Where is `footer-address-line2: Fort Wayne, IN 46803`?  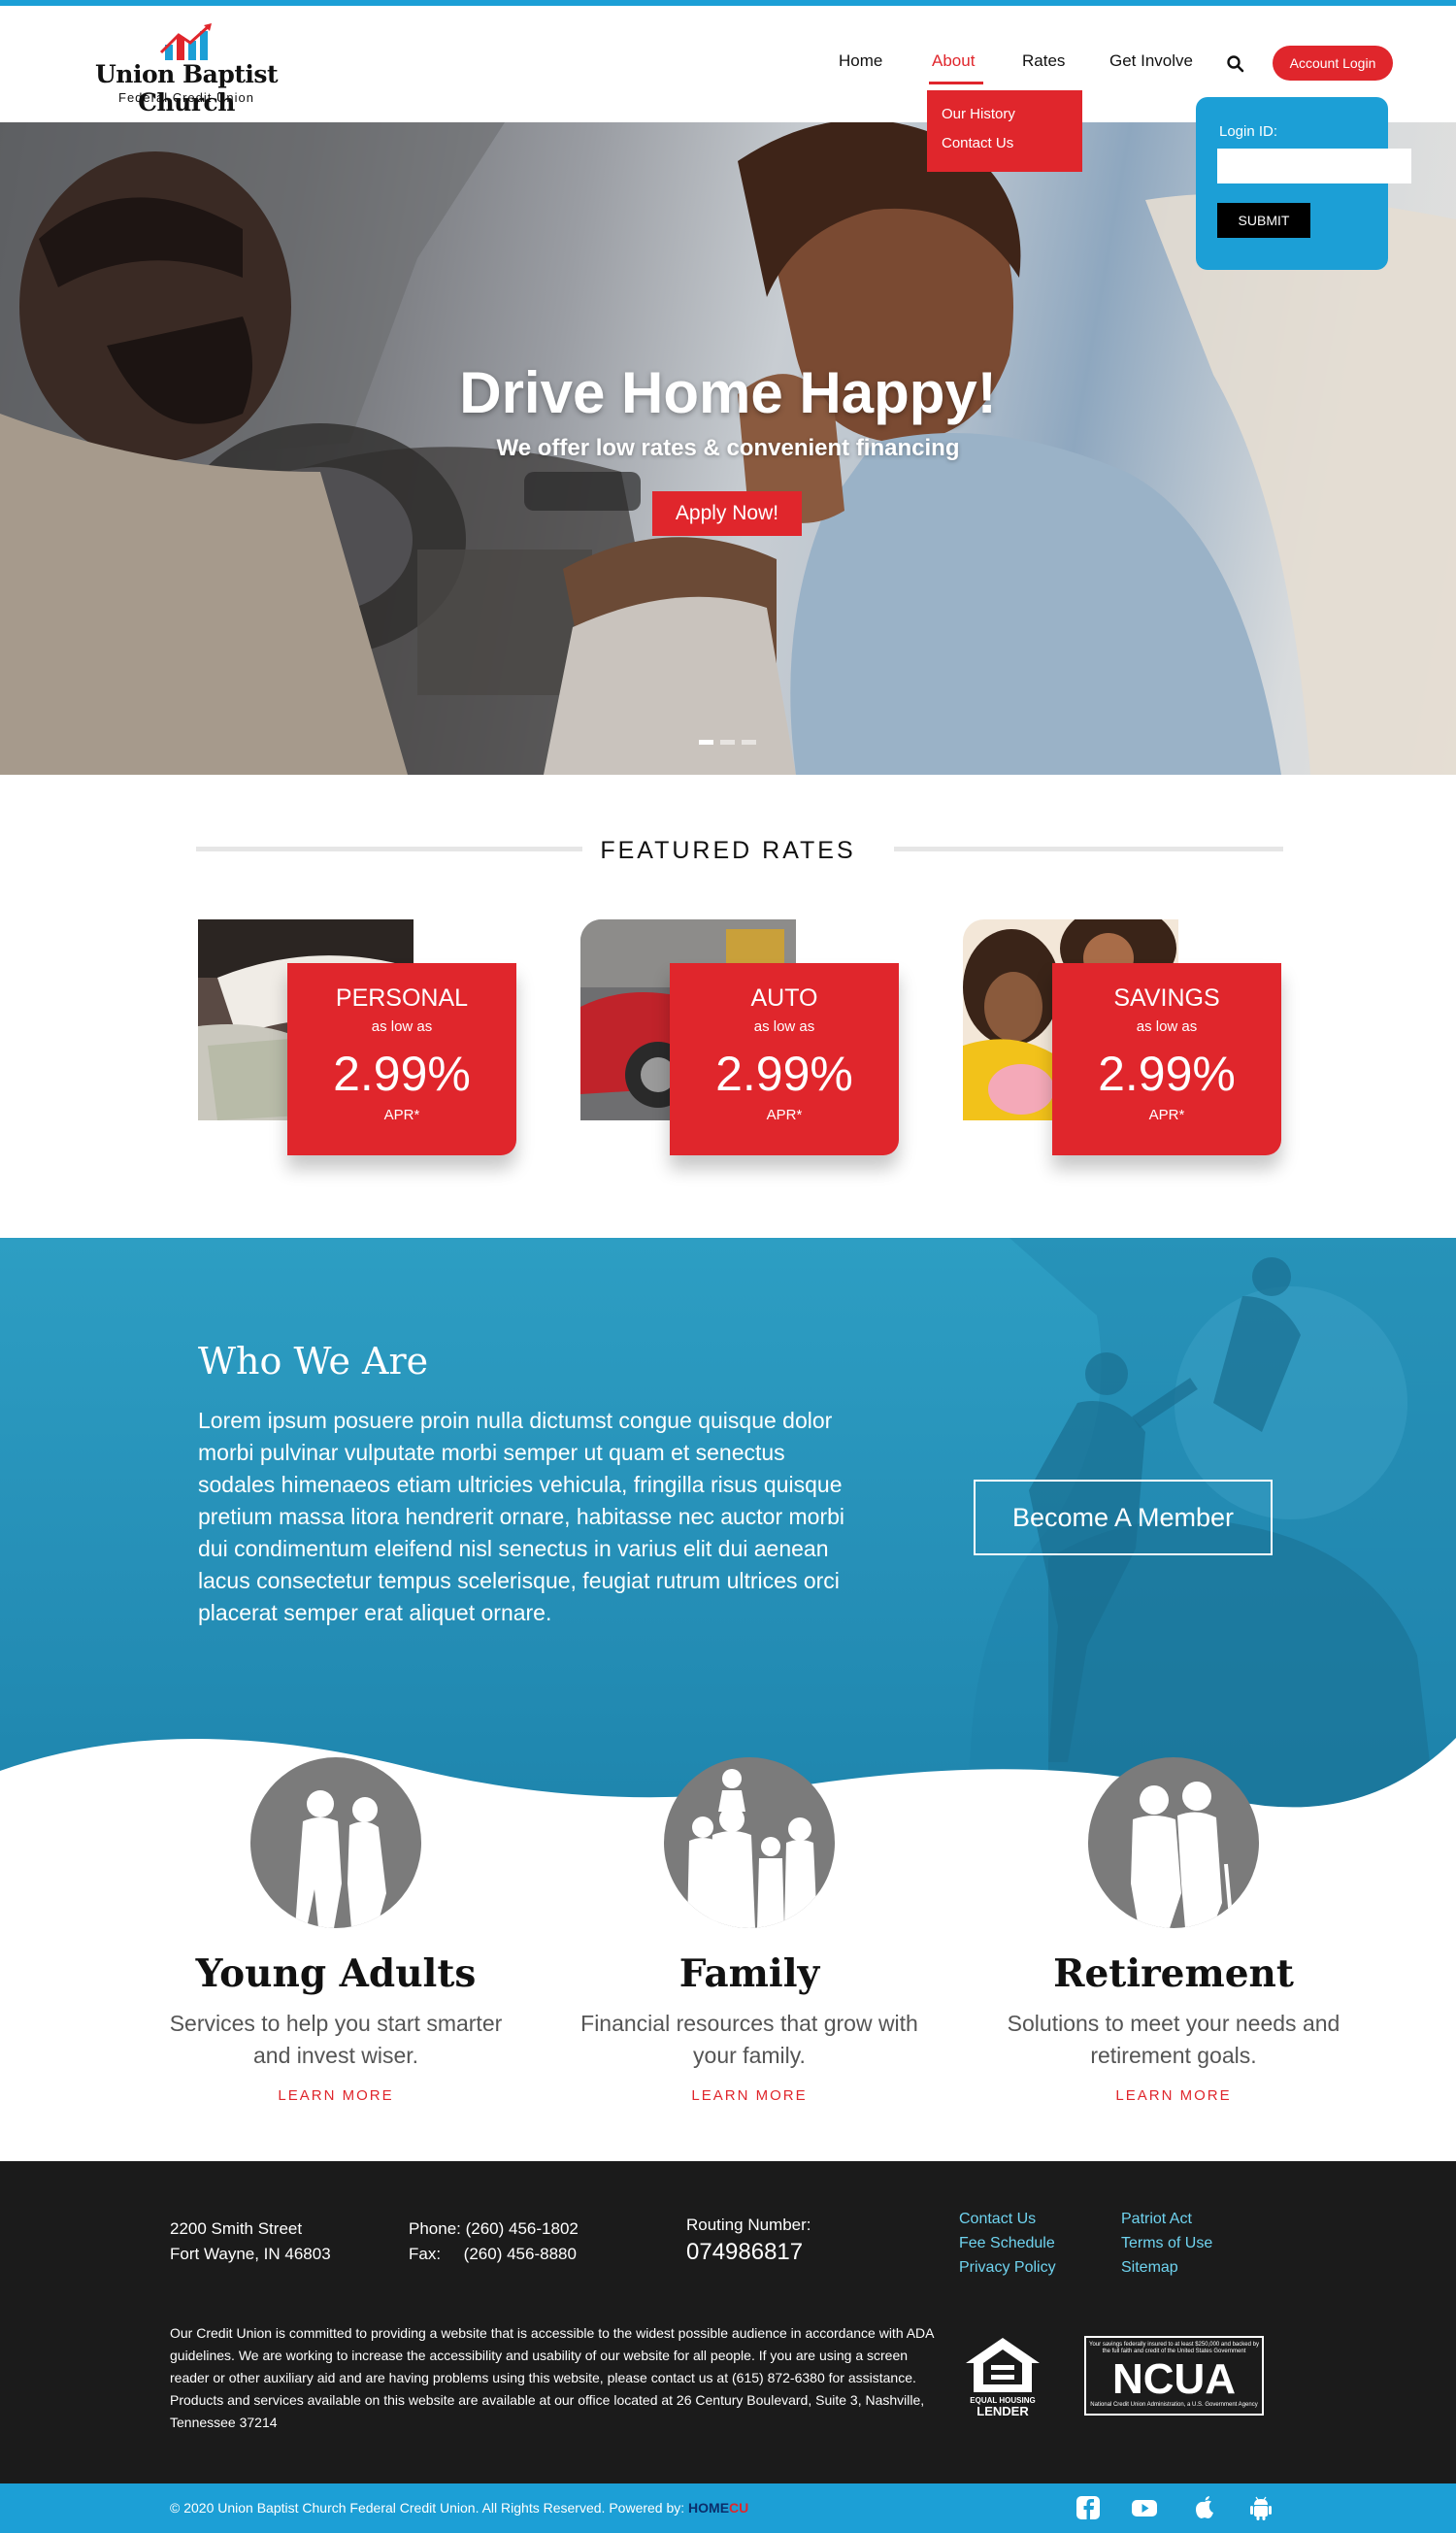
footer-address-line2: Fort Wayne, IN 46803 is located at coordinates (250, 2254).